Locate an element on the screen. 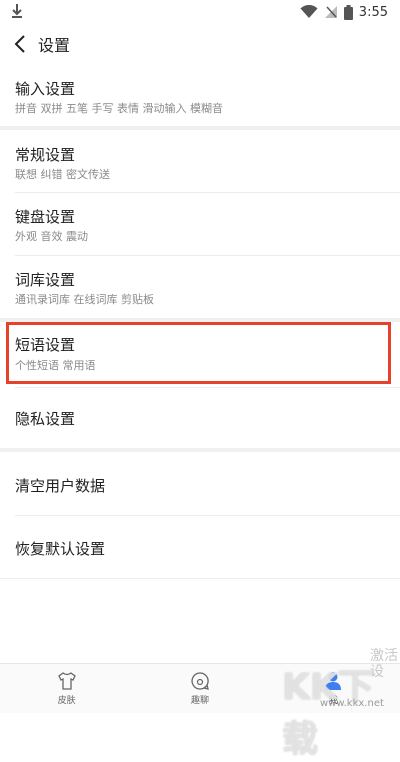 This screenshot has width=400, height=762. tab-skin: 皮肤 is located at coordinates (66, 688).